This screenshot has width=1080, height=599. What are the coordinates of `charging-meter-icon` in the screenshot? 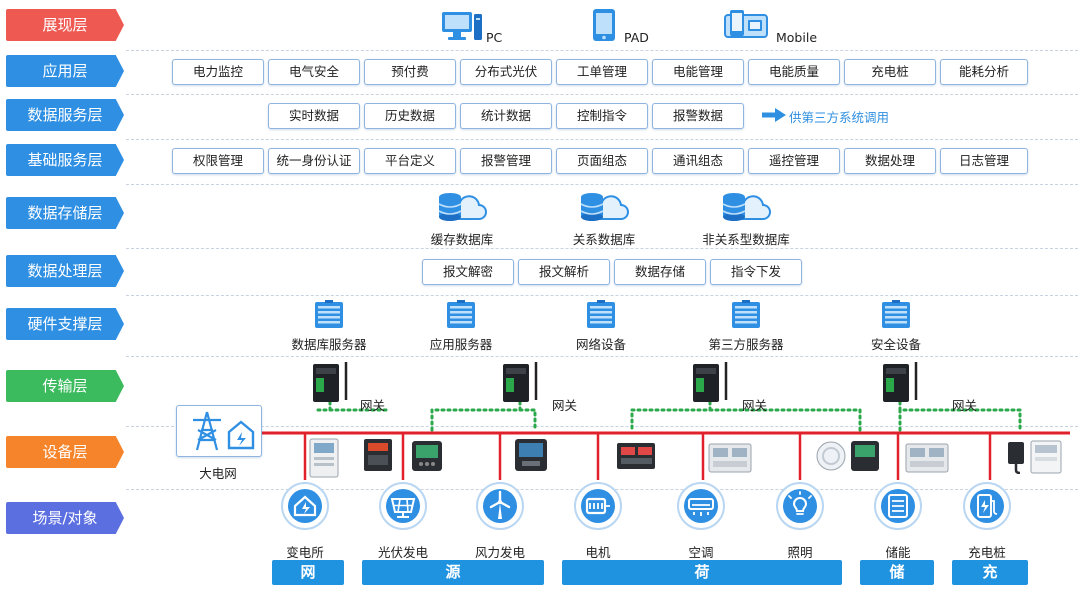 It's located at (1016, 458).